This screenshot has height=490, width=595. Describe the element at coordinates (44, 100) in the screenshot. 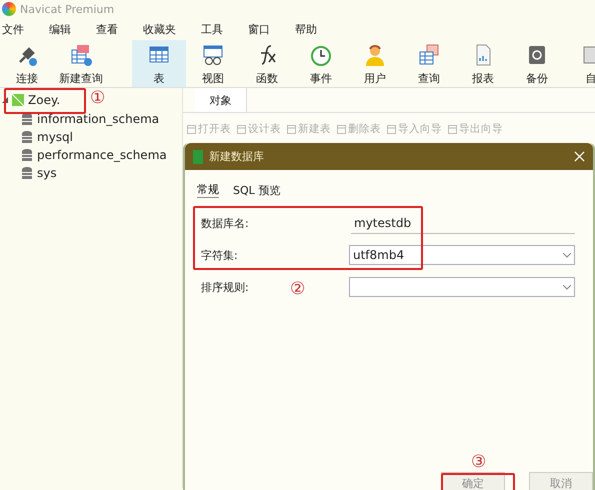

I see `tree-item: Zoey.` at that location.